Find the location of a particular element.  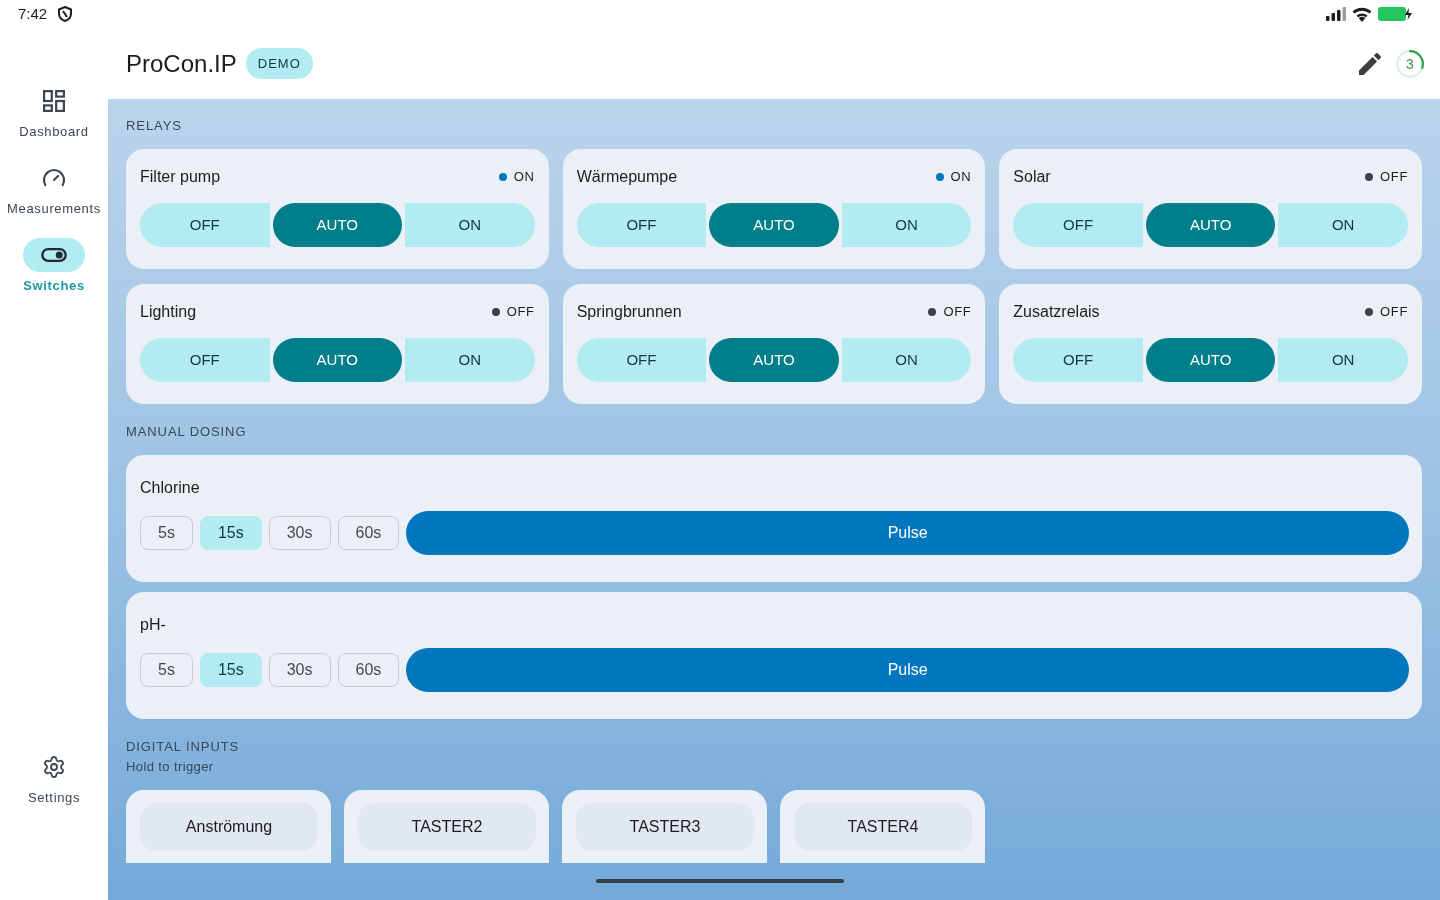

pencil-icon is located at coordinates (1370, 63).